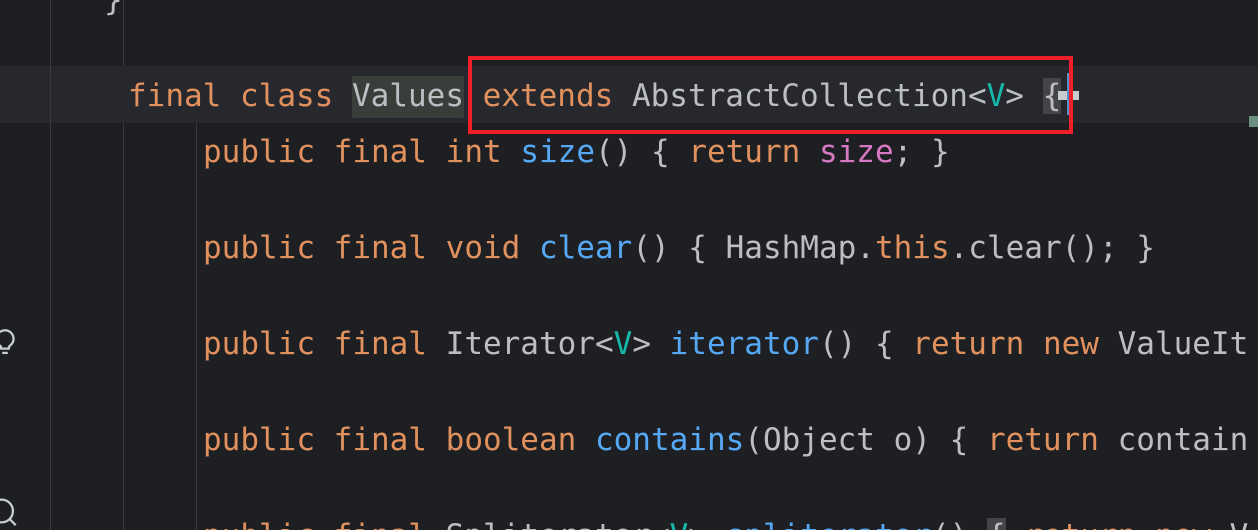 This screenshot has width=1258, height=530. What do you see at coordinates (1252, 265) in the screenshot?
I see `marker-stripe-track` at bounding box center [1252, 265].